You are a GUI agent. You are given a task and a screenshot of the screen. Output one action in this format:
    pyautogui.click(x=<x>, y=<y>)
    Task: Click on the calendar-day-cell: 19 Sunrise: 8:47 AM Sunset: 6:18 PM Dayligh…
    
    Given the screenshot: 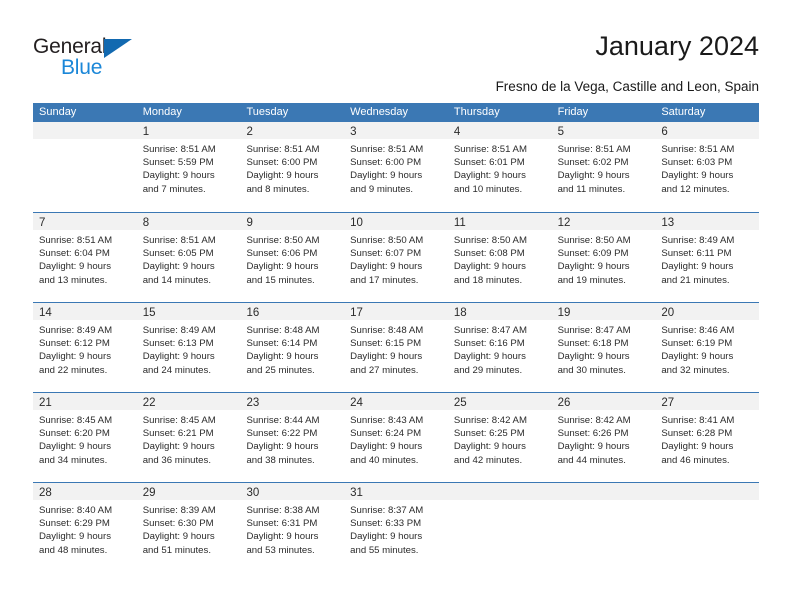 What is the action you would take?
    pyautogui.click(x=603, y=347)
    